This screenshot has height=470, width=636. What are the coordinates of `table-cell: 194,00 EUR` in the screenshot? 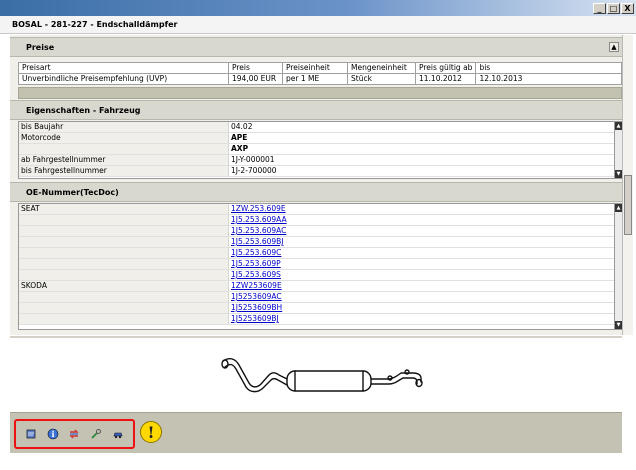 It's located at (255, 79).